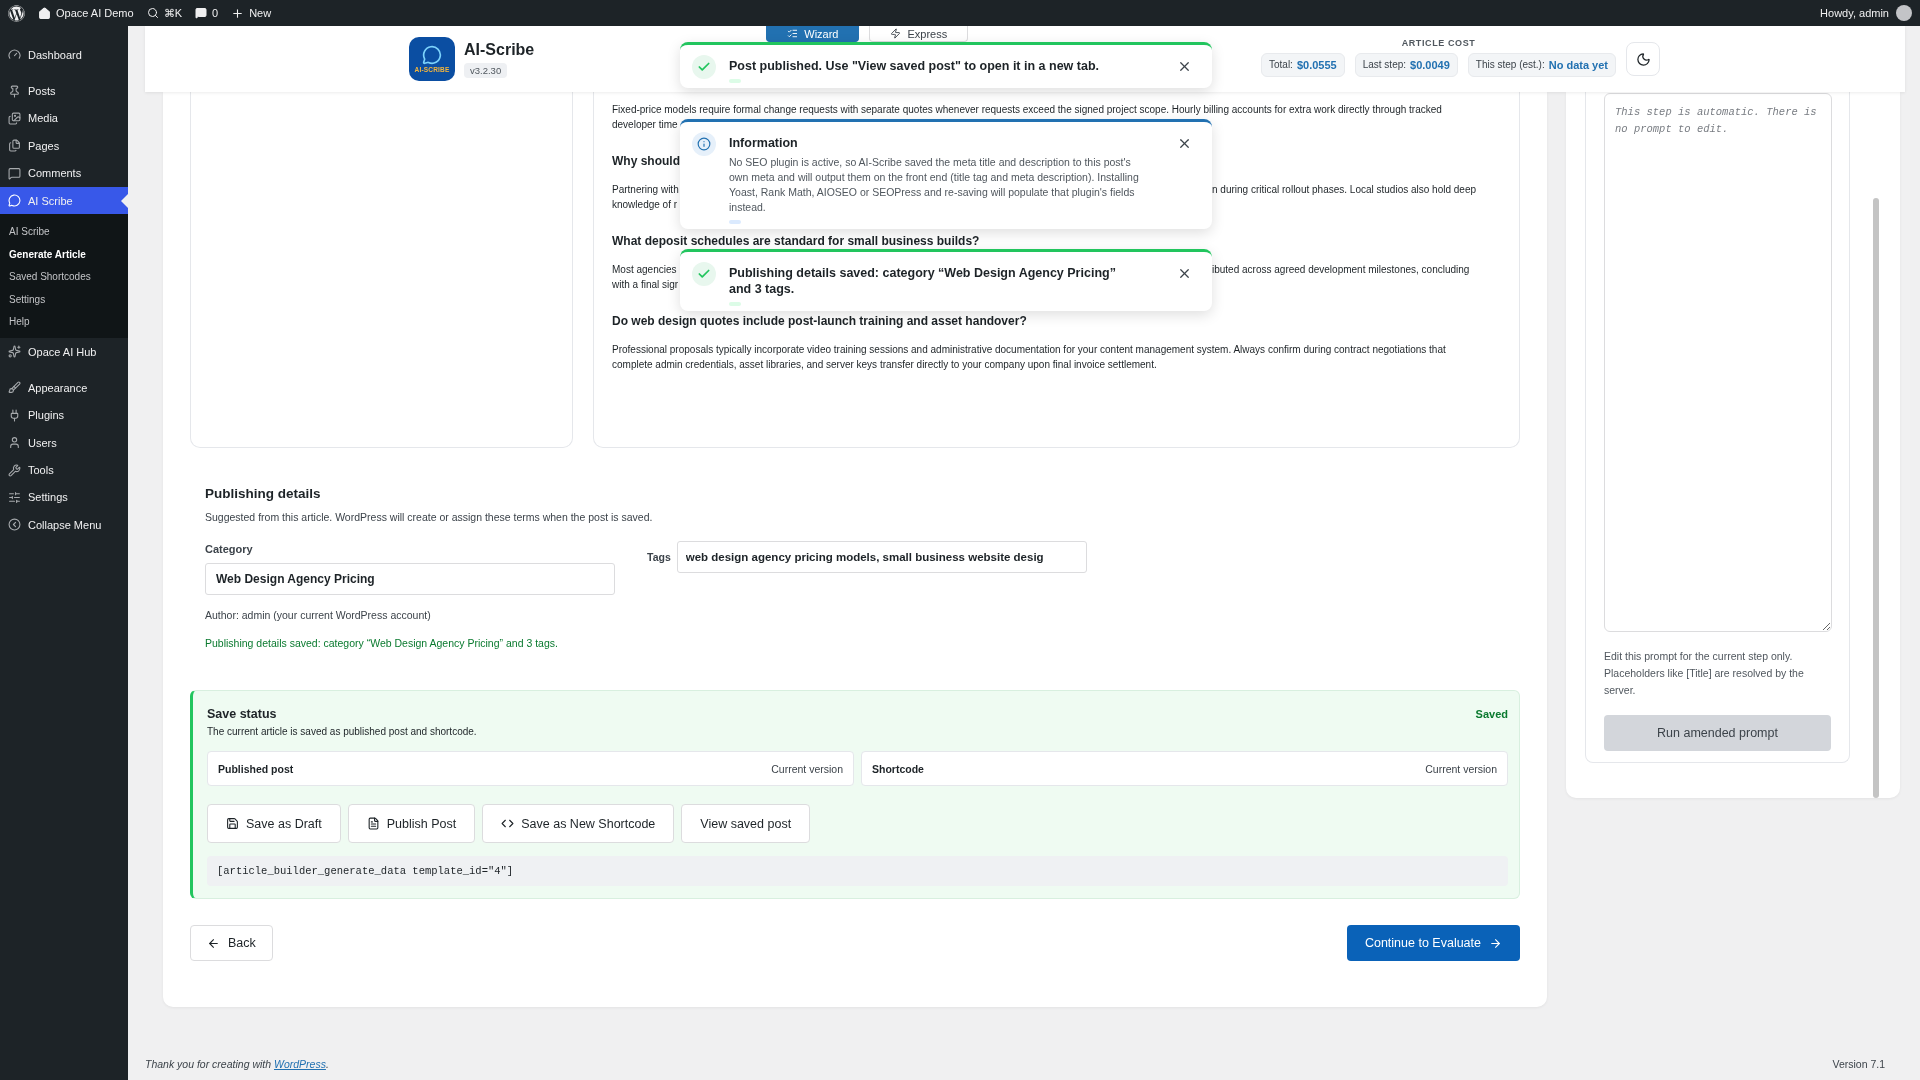  I want to click on article-text: Most agencies, so click(644, 269).